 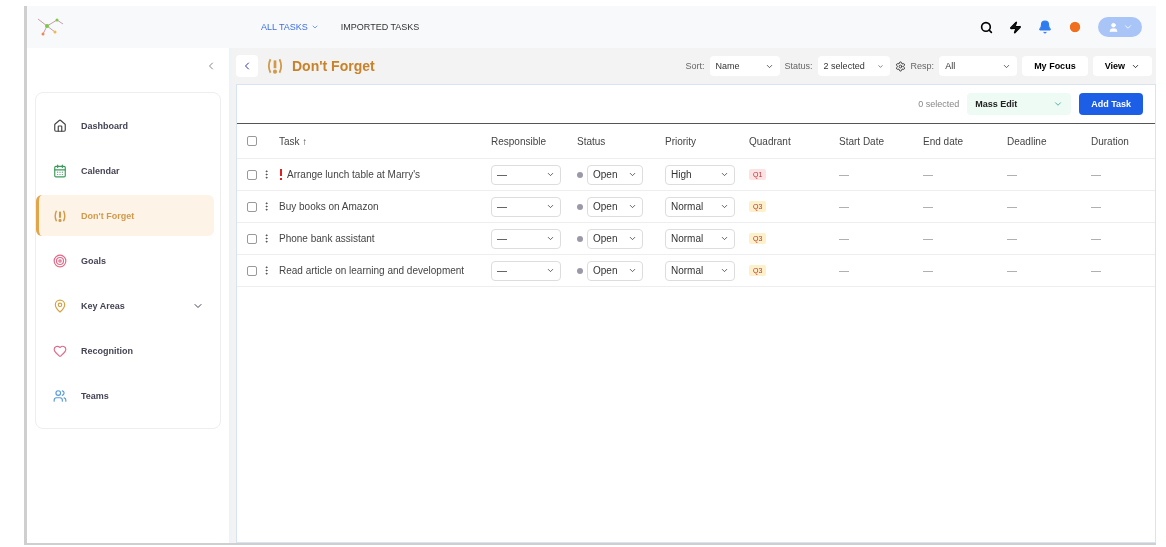 I want to click on task-name: Read article on learning and development, so click(x=372, y=270).